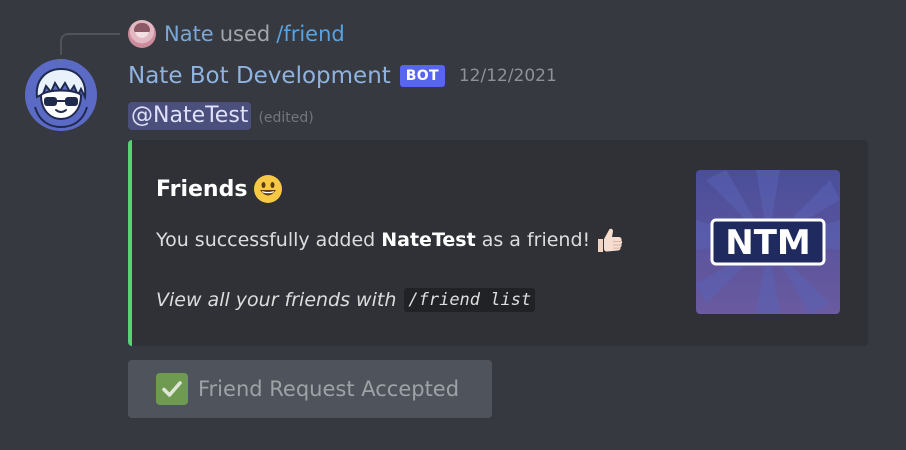  What do you see at coordinates (202, 189) in the screenshot?
I see `embed-title-text: Friends` at bounding box center [202, 189].